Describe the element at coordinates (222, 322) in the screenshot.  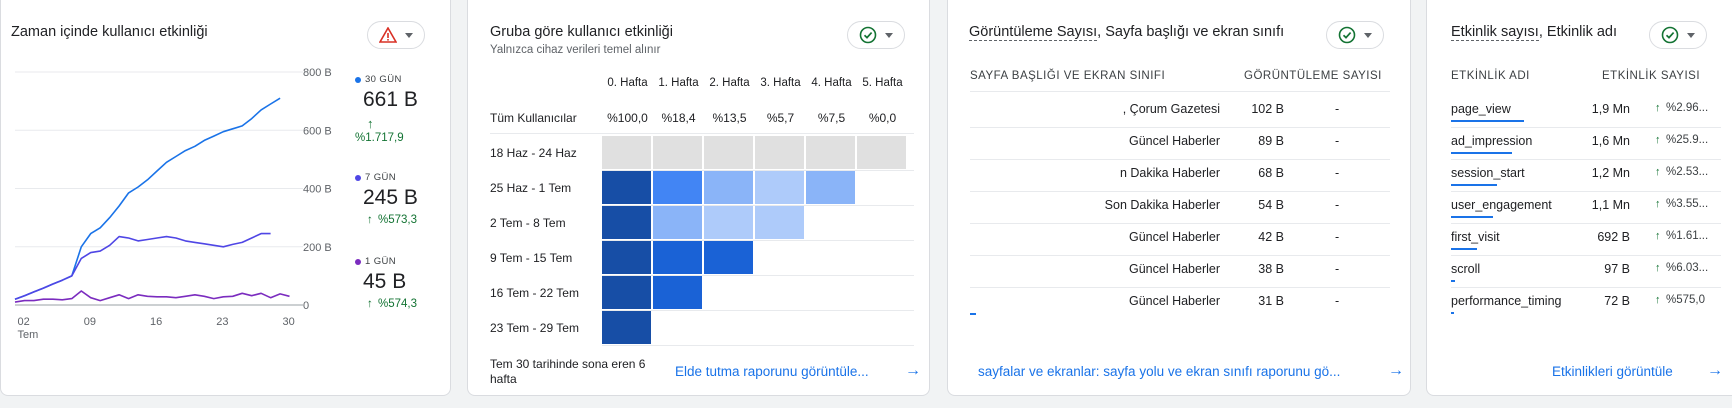
I see `x-tick-label: 23` at that location.